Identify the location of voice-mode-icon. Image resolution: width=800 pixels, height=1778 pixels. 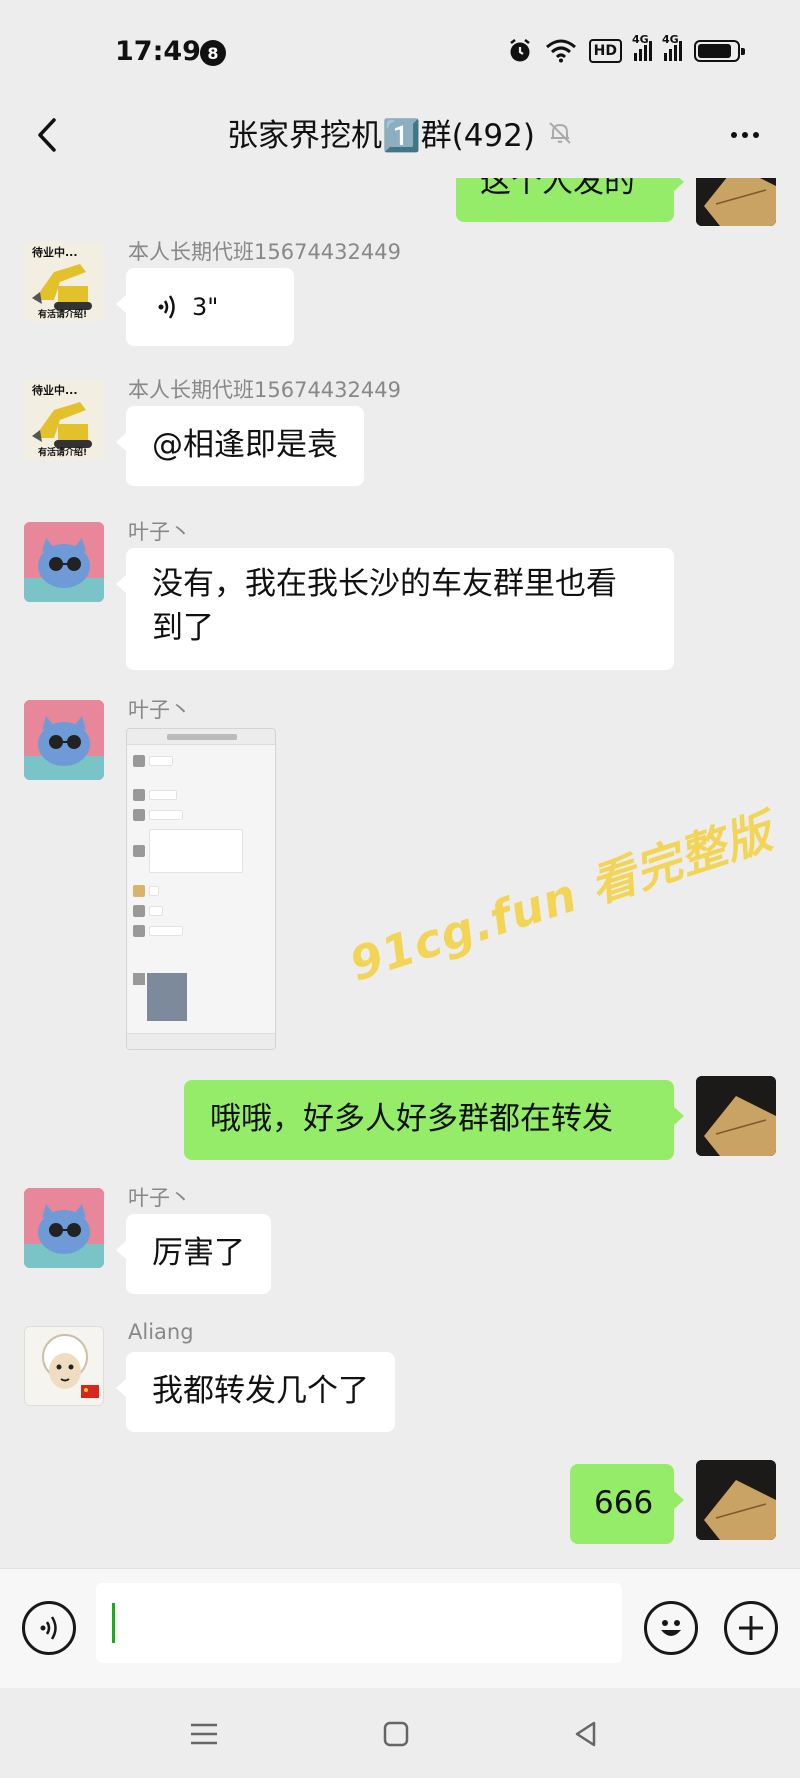
(48, 1628).